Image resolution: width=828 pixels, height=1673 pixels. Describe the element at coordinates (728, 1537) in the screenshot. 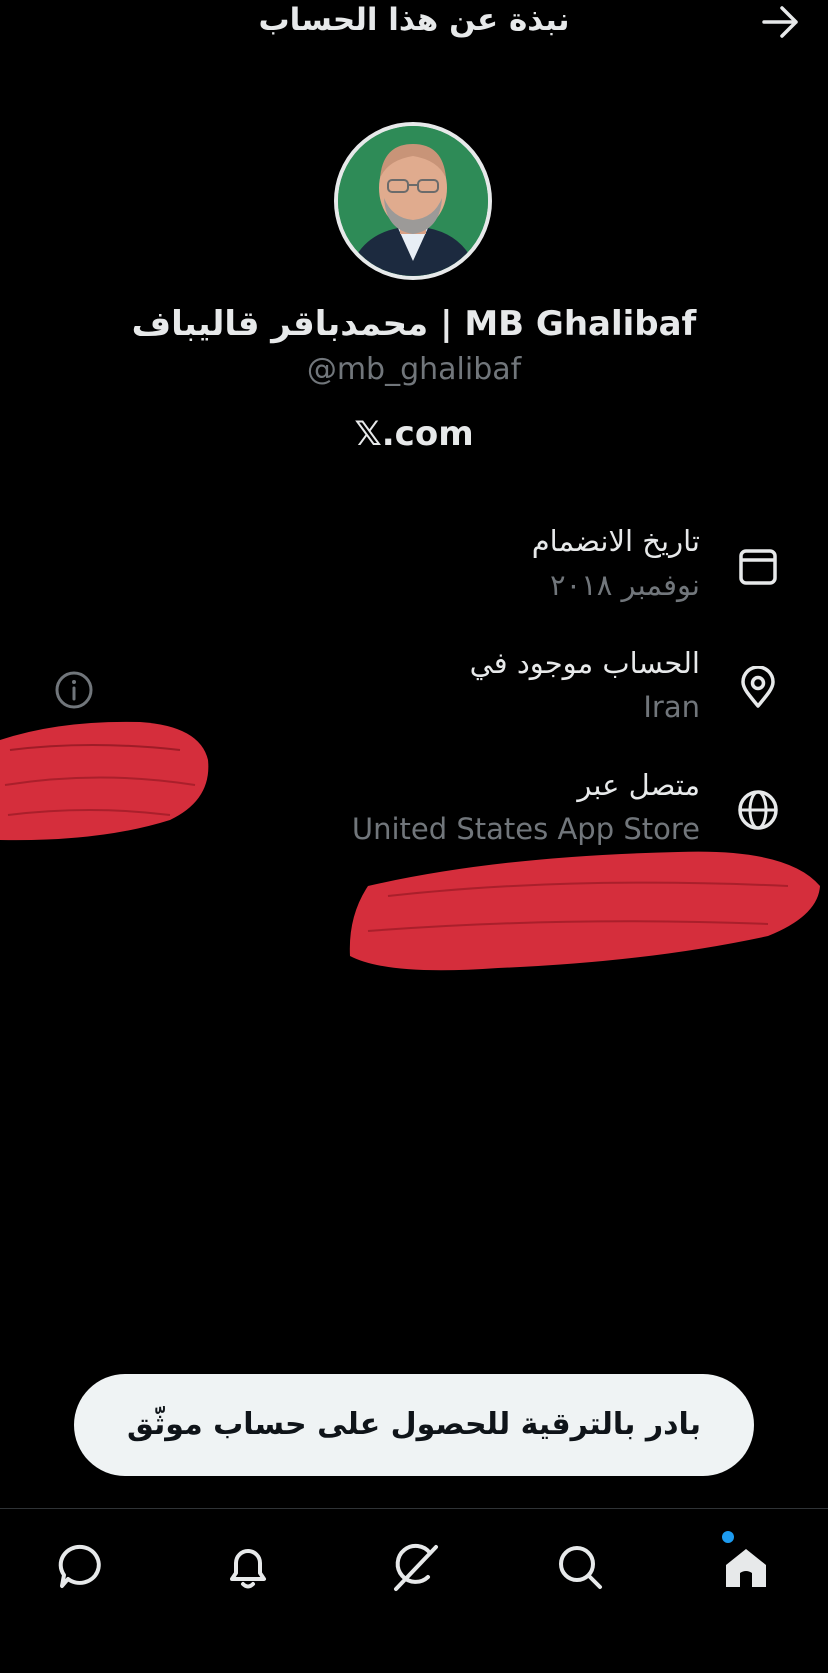

I see `notification-dot` at that location.